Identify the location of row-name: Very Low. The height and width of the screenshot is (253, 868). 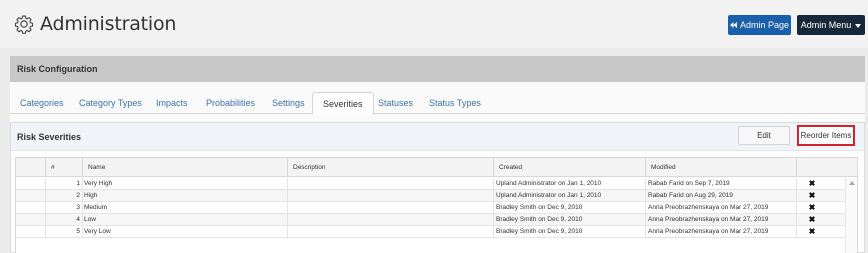
(185, 232).